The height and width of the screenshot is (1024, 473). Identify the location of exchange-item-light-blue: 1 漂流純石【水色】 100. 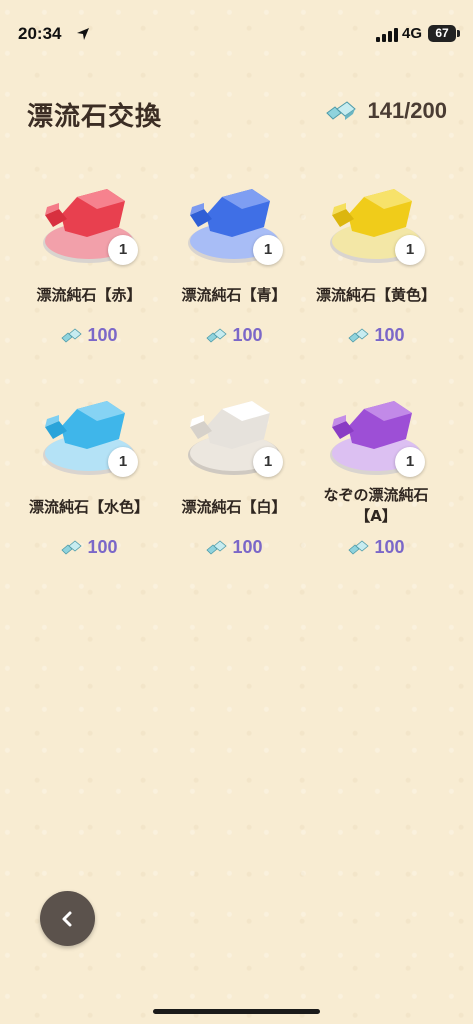
(89, 482).